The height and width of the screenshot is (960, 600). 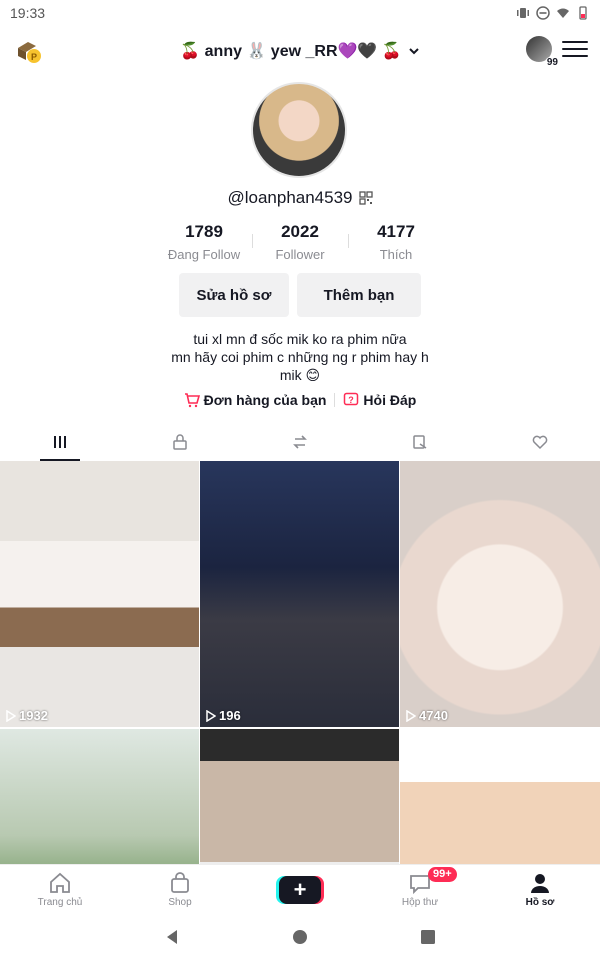 What do you see at coordinates (523, 13) in the screenshot?
I see `vibrate-icon` at bounding box center [523, 13].